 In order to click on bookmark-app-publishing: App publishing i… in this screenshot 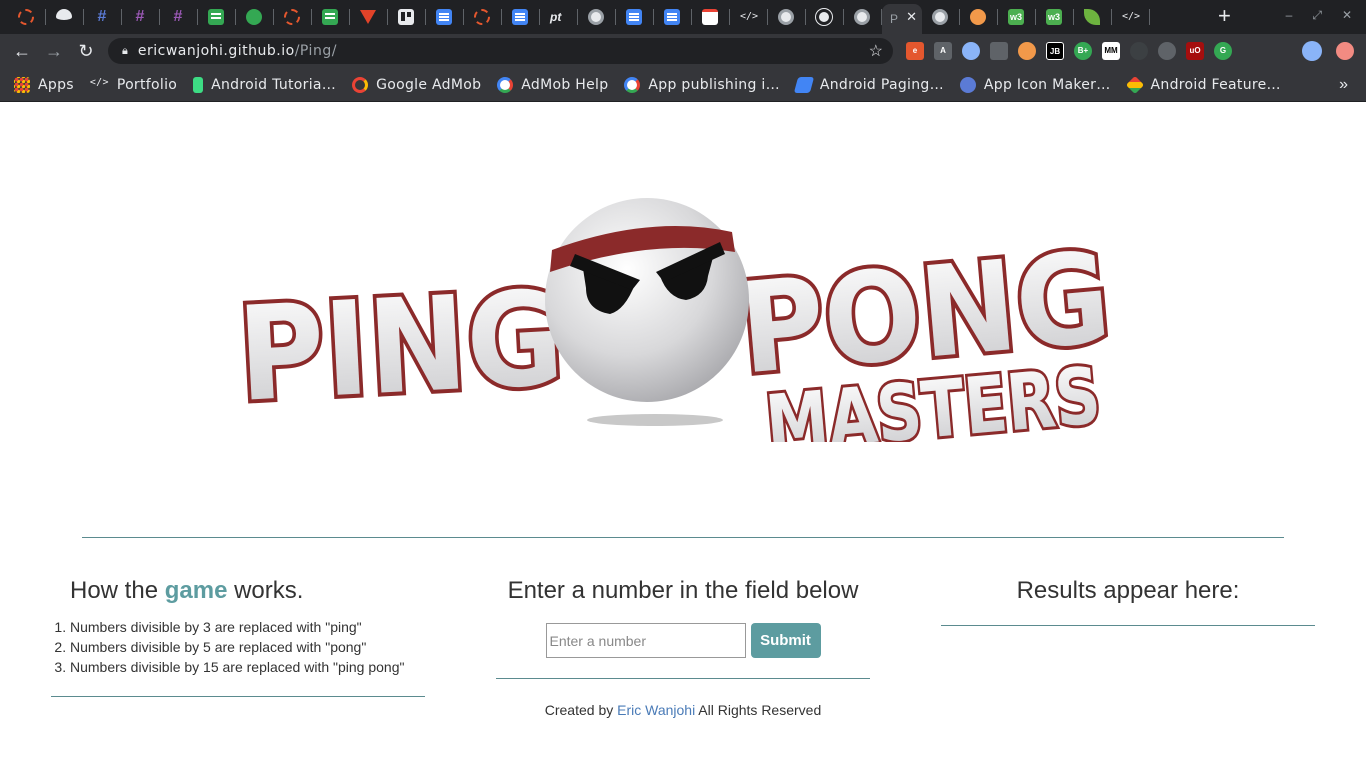, I will do `click(702, 84)`.